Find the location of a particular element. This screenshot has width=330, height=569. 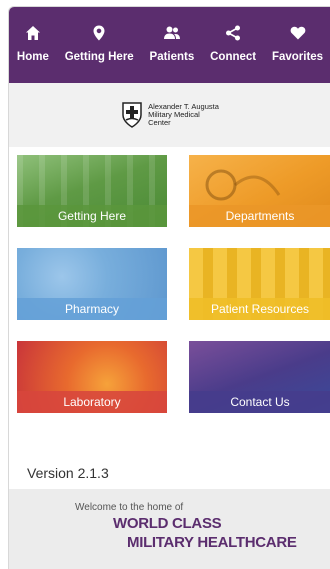

tile-contact-us: Contact Us is located at coordinates (259, 377).